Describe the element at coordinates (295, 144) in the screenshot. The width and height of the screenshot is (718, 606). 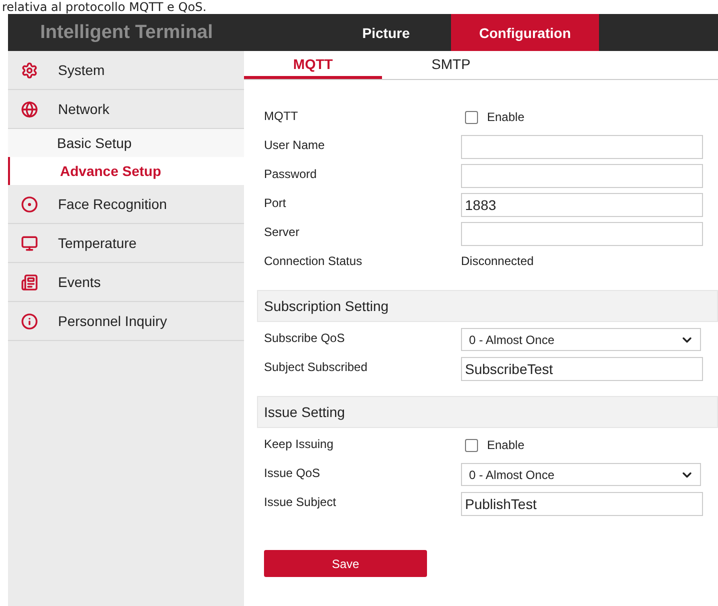
I see `field-label: User Name` at that location.